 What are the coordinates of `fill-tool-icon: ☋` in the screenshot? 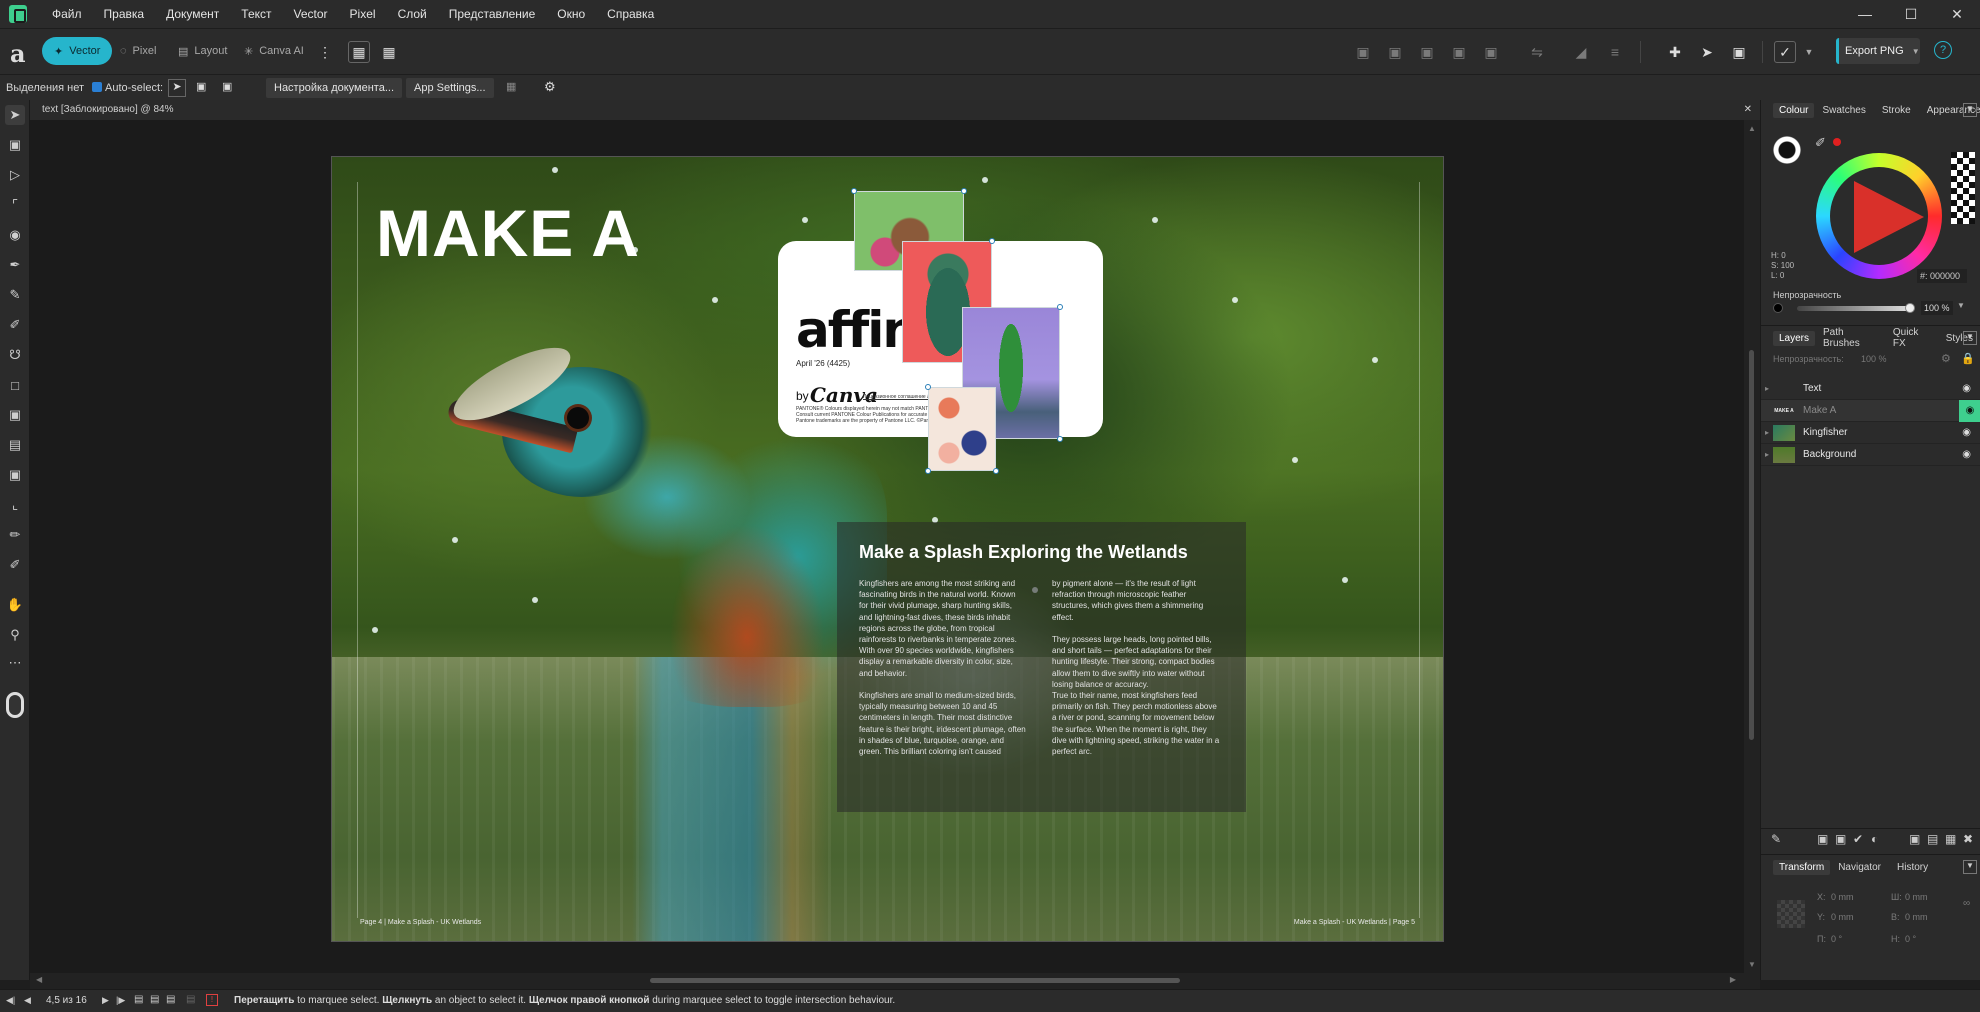 It's located at (15, 355).